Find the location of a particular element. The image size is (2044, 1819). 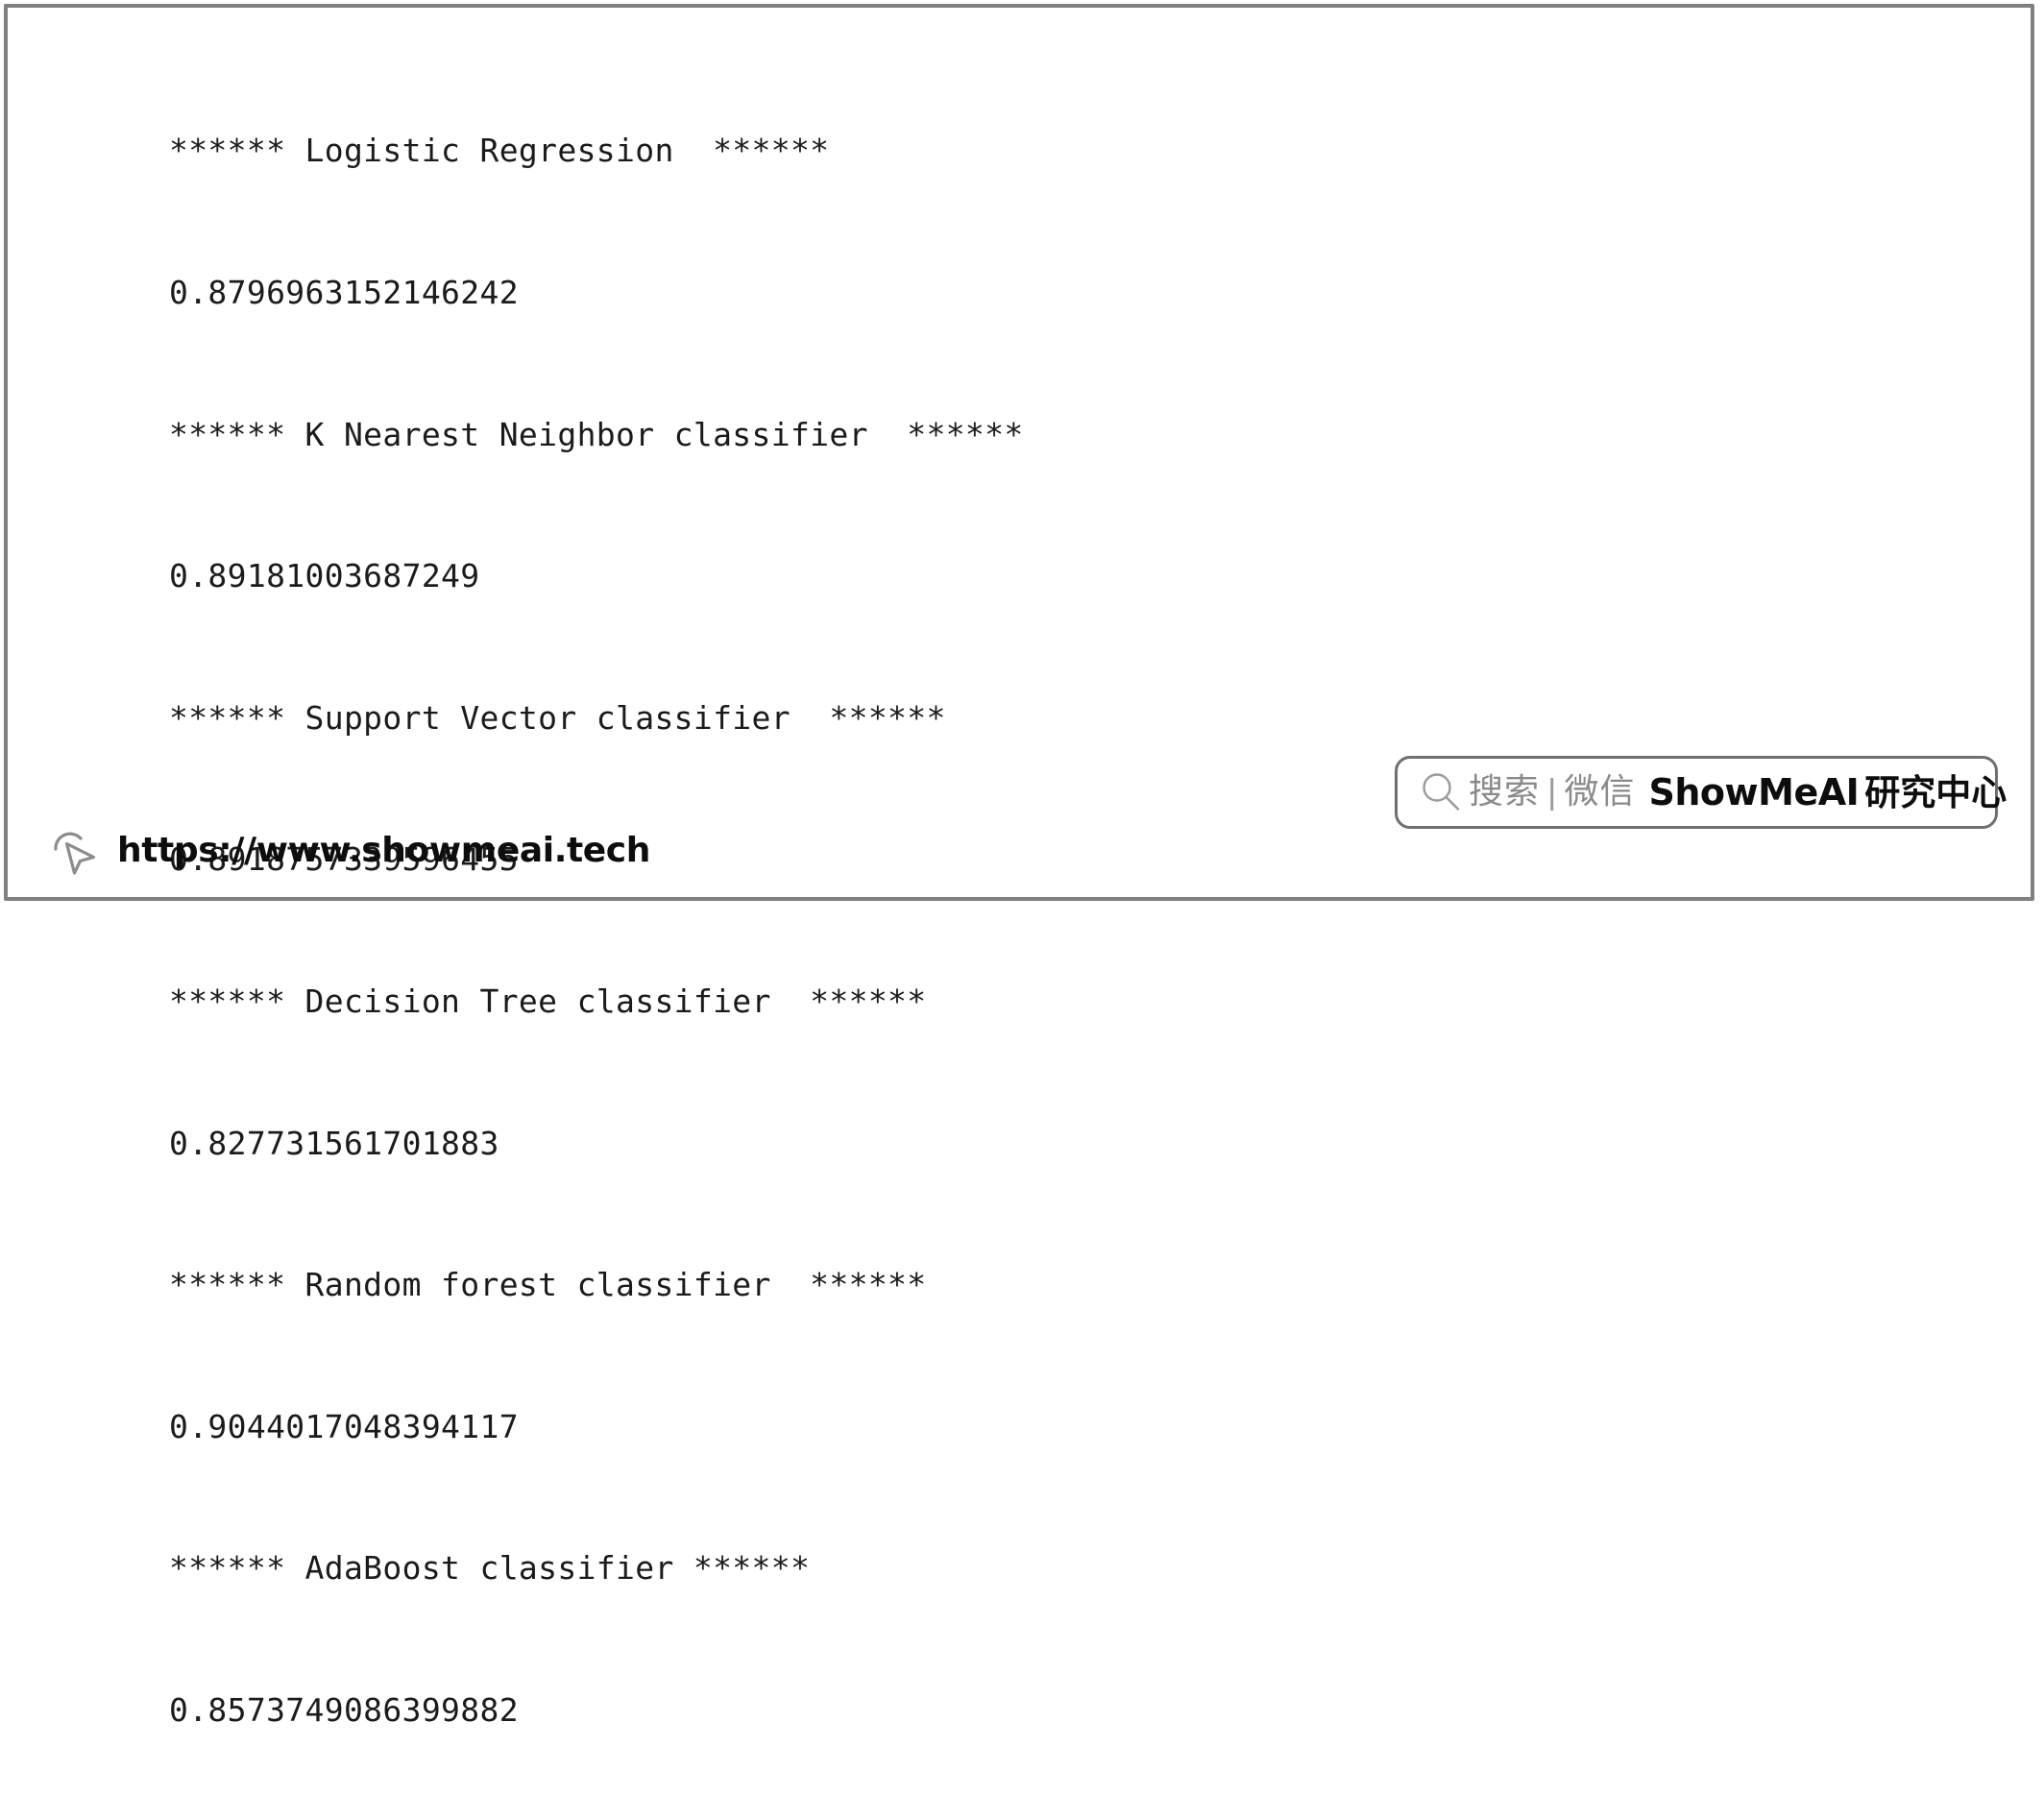

watermark-brand-name: ShowMeAI is located at coordinates (1754, 792).